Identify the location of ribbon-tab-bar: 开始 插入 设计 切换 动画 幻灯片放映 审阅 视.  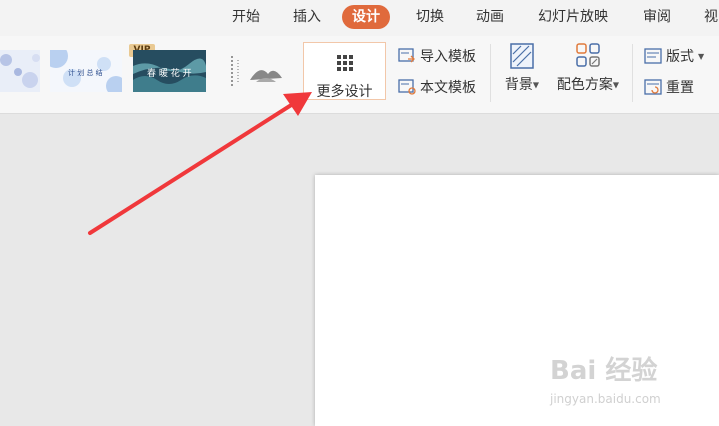
(359, 18).